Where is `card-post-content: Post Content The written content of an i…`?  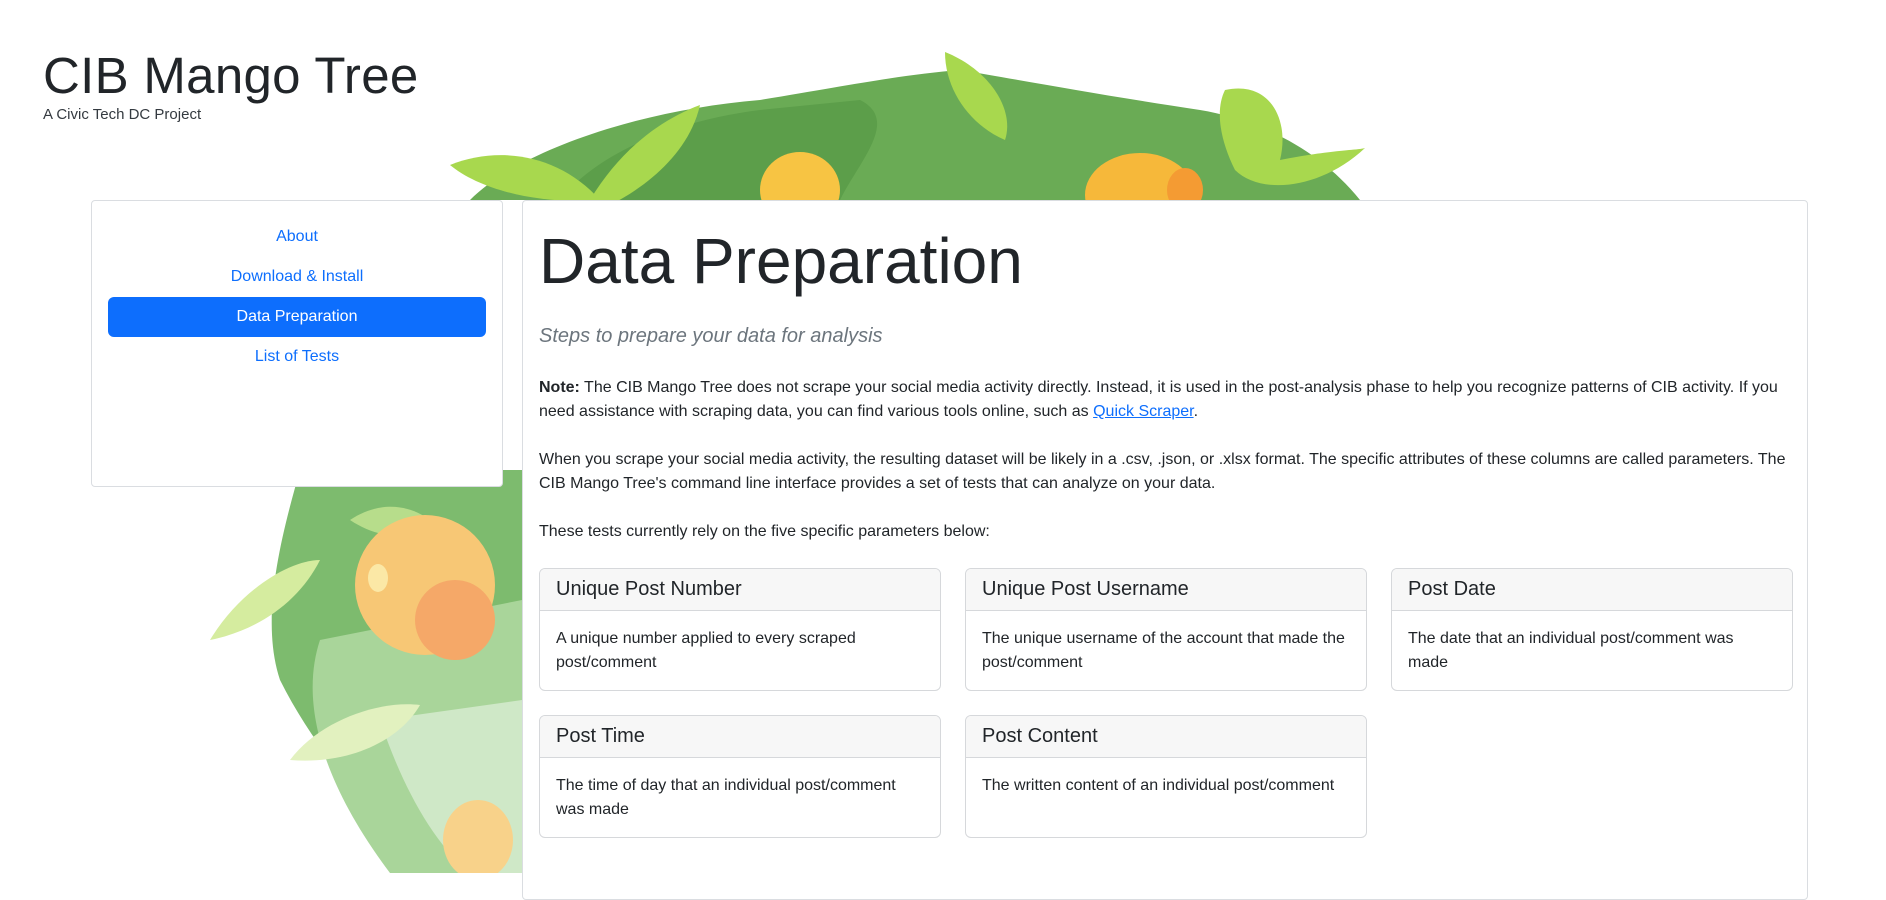 card-post-content: Post Content The written content of an i… is located at coordinates (1166, 776).